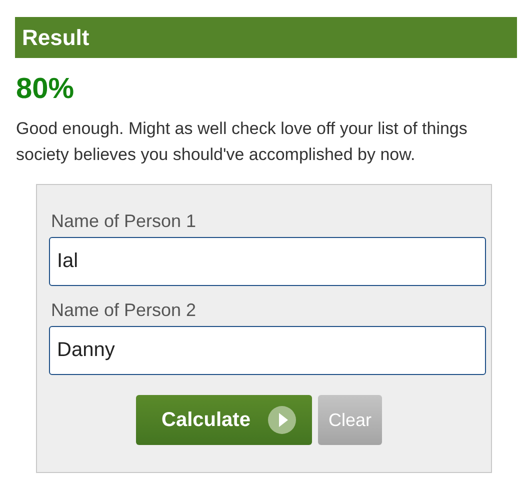 Image resolution: width=532 pixels, height=500 pixels. Describe the element at coordinates (267, 261) in the screenshot. I see `name-field: Ial` at that location.